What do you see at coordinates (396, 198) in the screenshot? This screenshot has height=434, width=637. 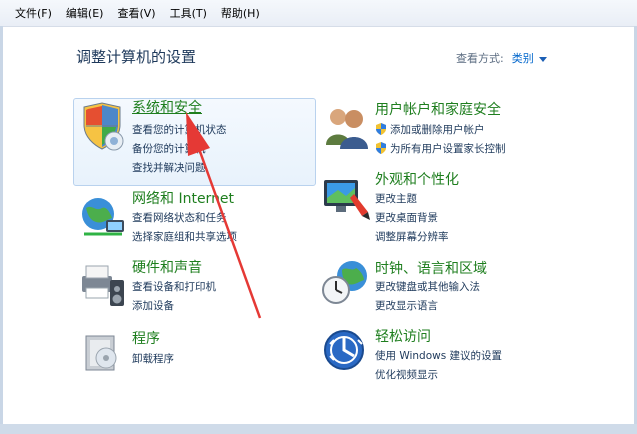 I see `task-change-theme: 更改主题` at bounding box center [396, 198].